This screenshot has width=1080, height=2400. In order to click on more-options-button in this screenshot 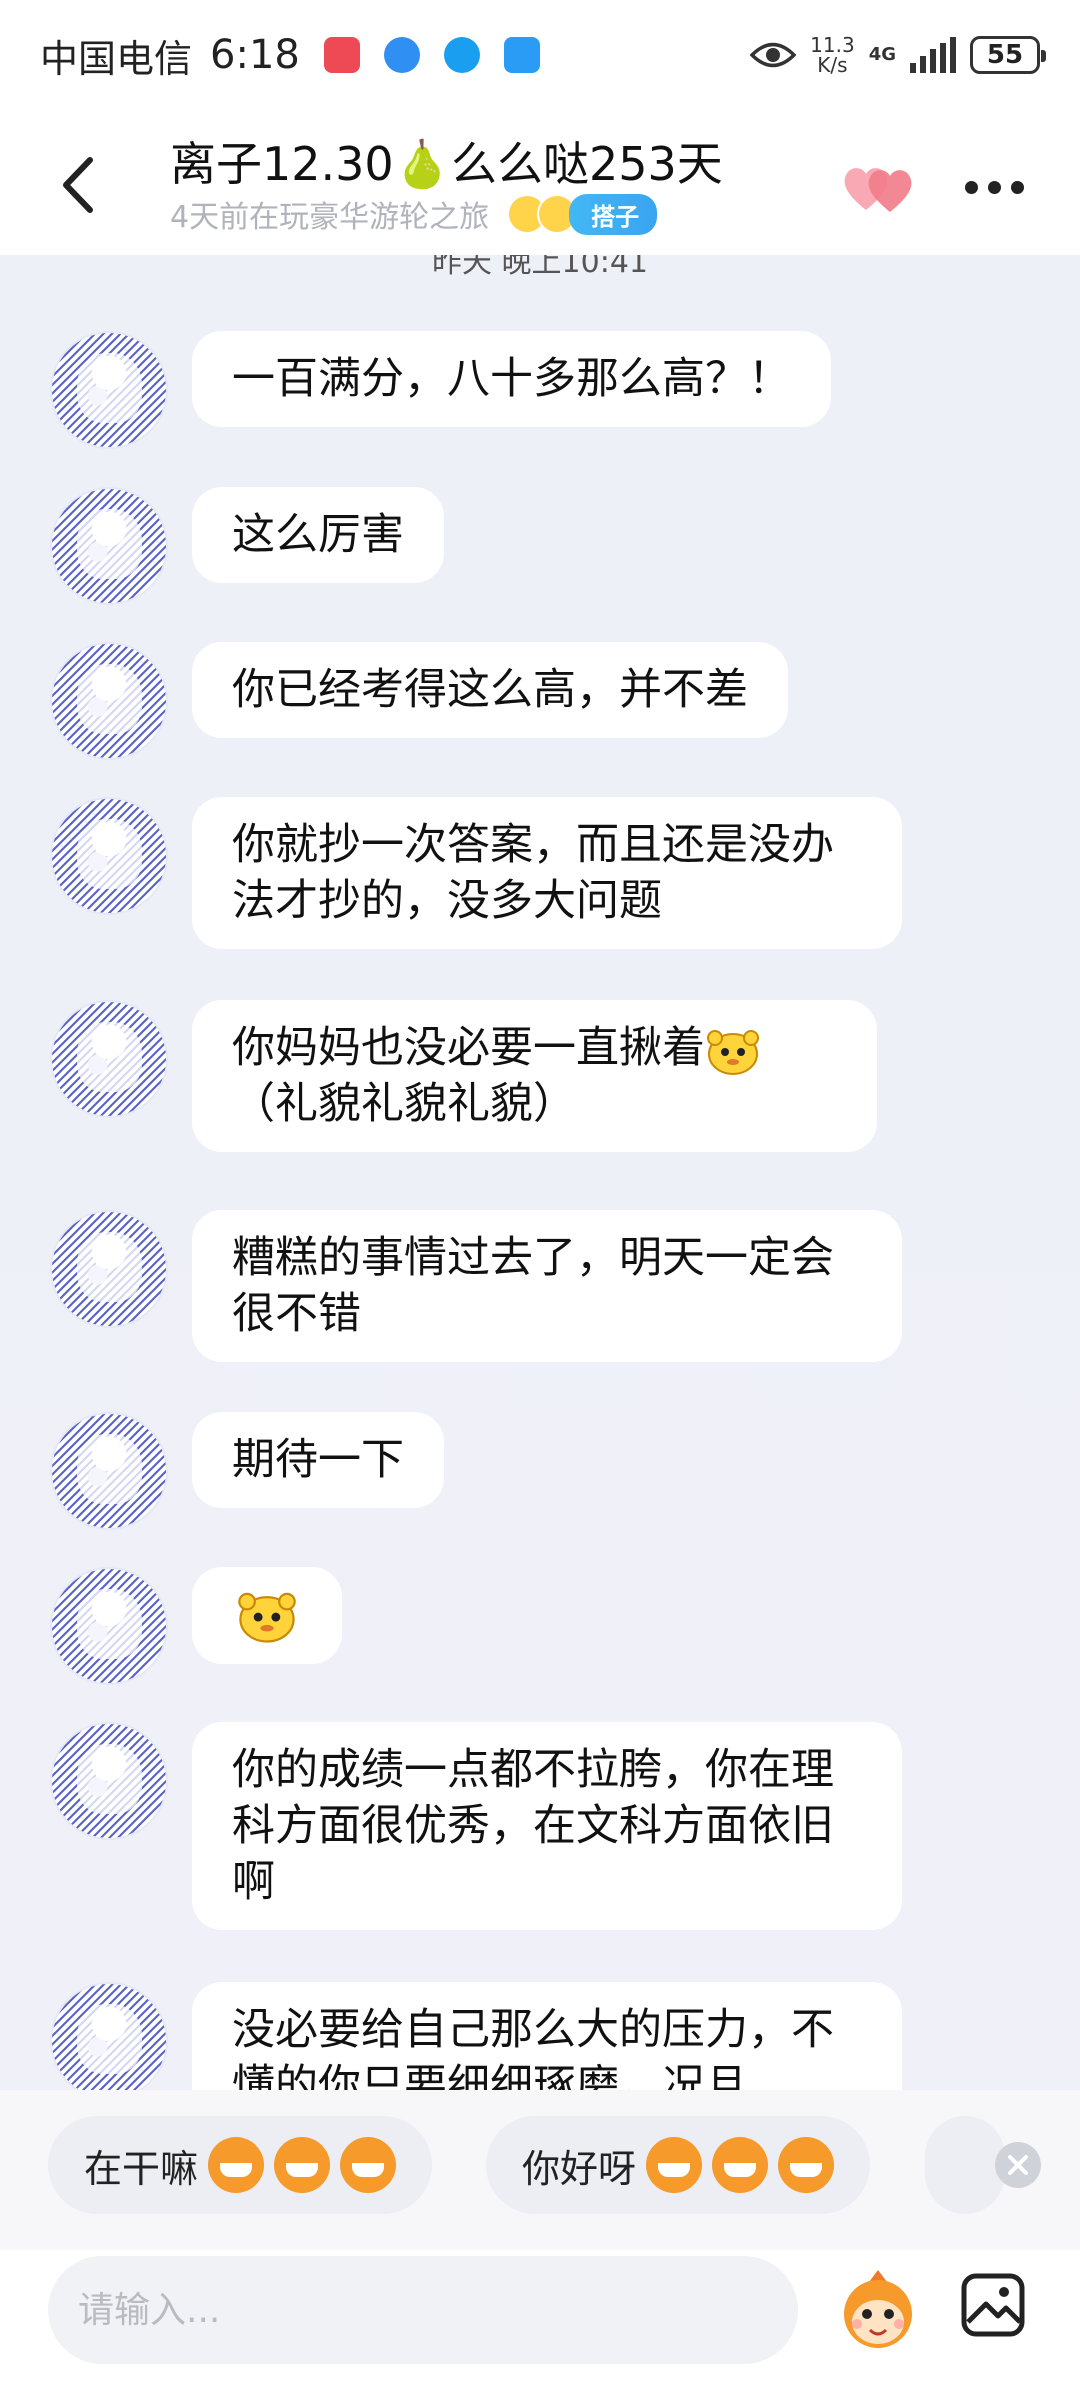, I will do `click(1000, 187)`.